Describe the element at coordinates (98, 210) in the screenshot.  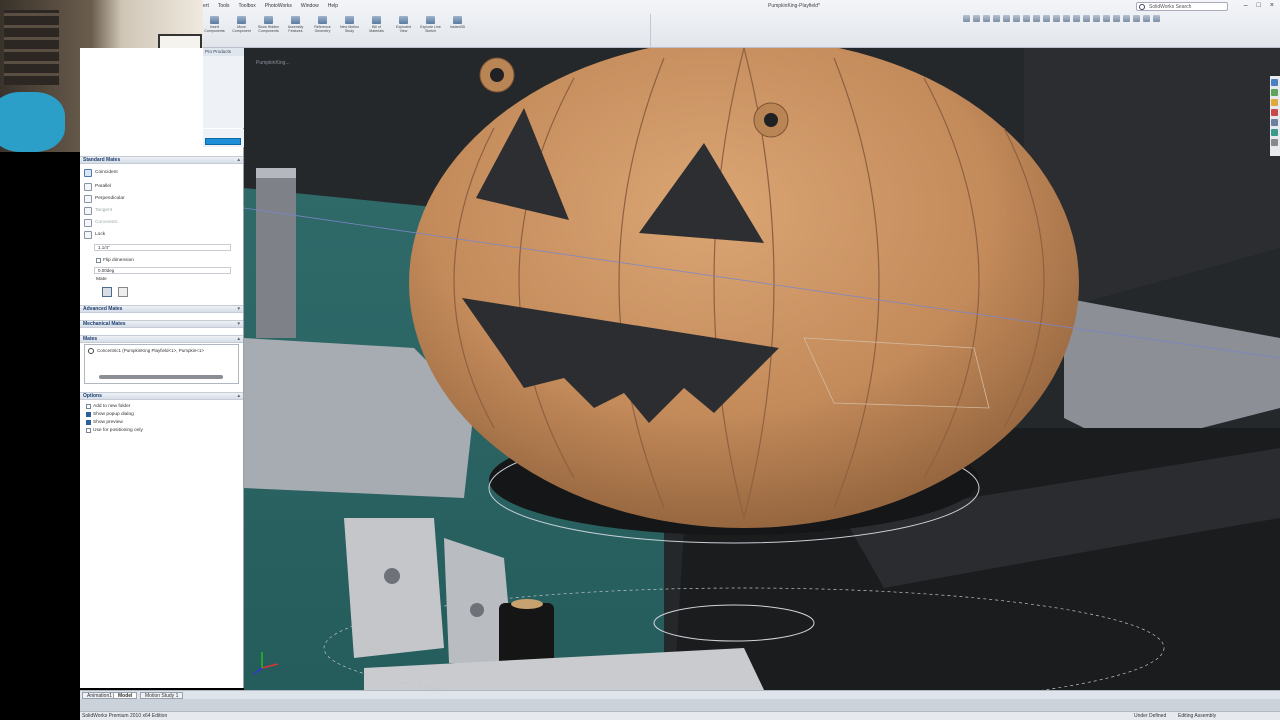
I see `mate-tangent: Tangent` at that location.